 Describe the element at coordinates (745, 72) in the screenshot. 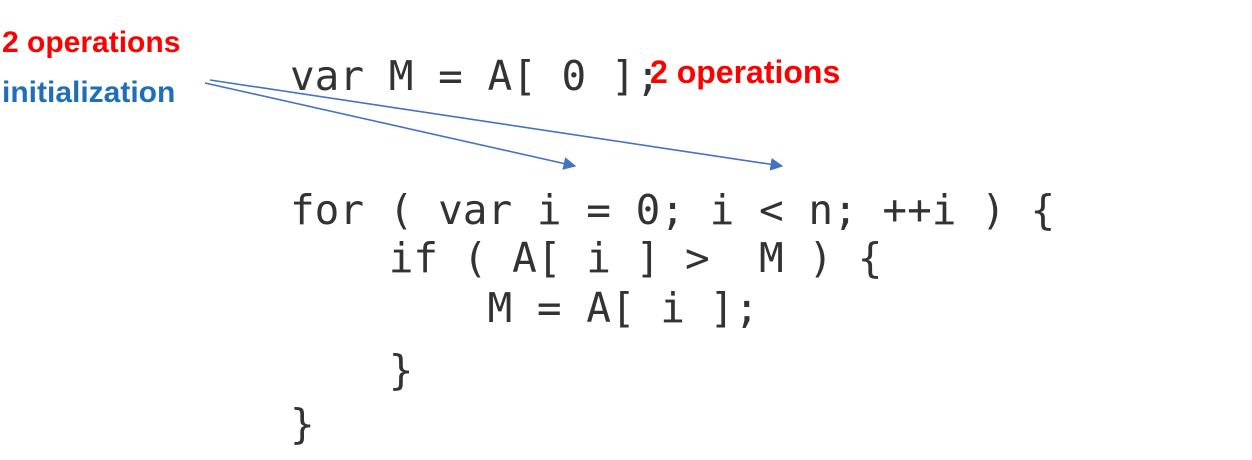

I see `operations-annotation-line1: 2 operations` at that location.